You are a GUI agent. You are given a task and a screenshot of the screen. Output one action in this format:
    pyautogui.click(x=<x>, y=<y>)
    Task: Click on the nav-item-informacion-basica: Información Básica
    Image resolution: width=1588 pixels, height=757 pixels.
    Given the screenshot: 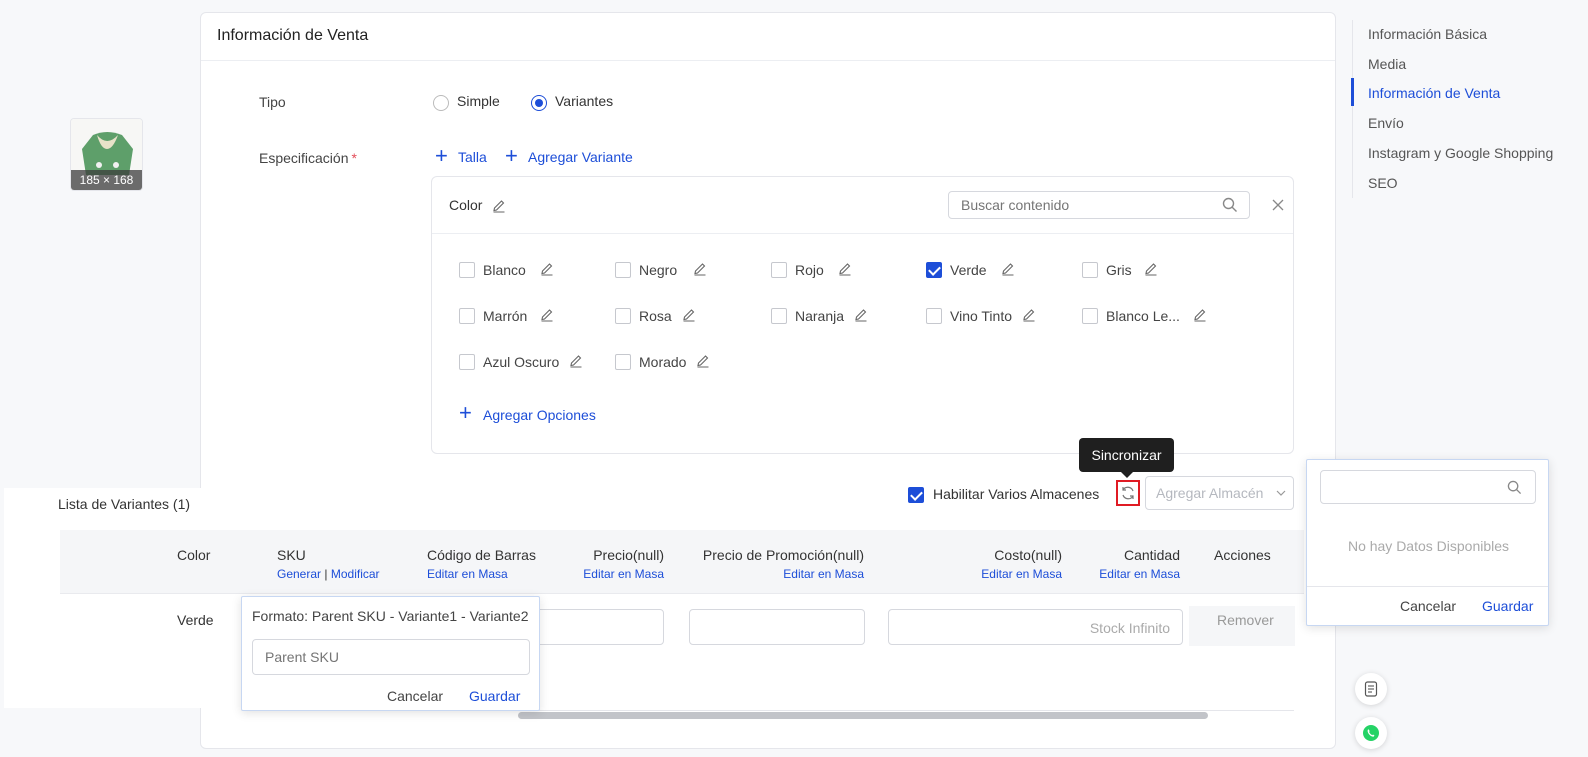 What is the action you would take?
    pyautogui.click(x=1427, y=34)
    